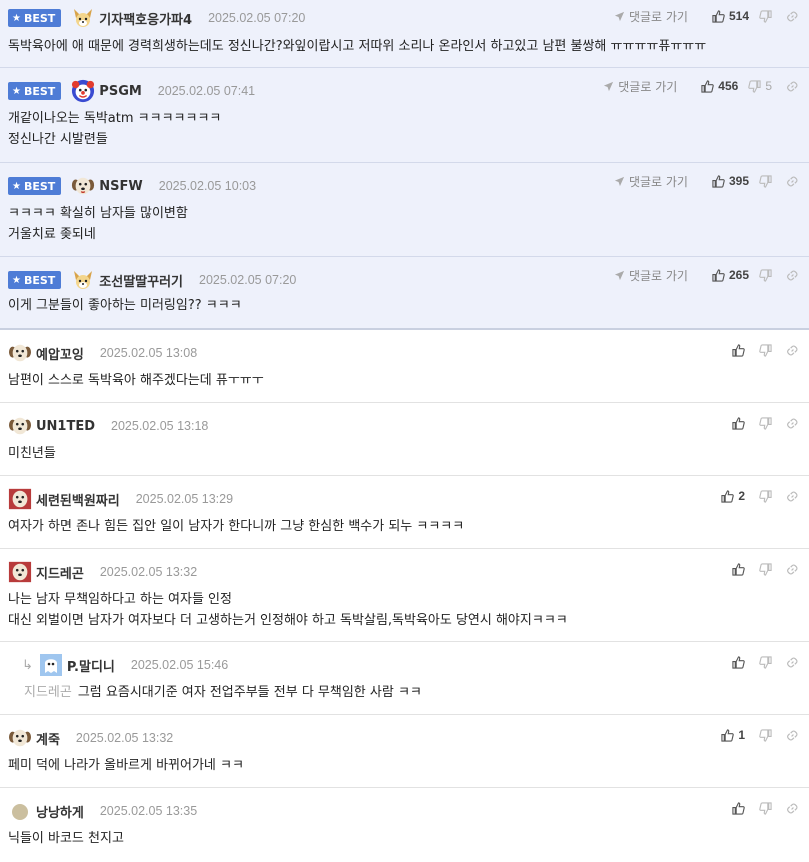 This screenshot has height=862, width=809. I want to click on comment-header: 지드레곤 2025.02.05 13:32, so click(102, 572).